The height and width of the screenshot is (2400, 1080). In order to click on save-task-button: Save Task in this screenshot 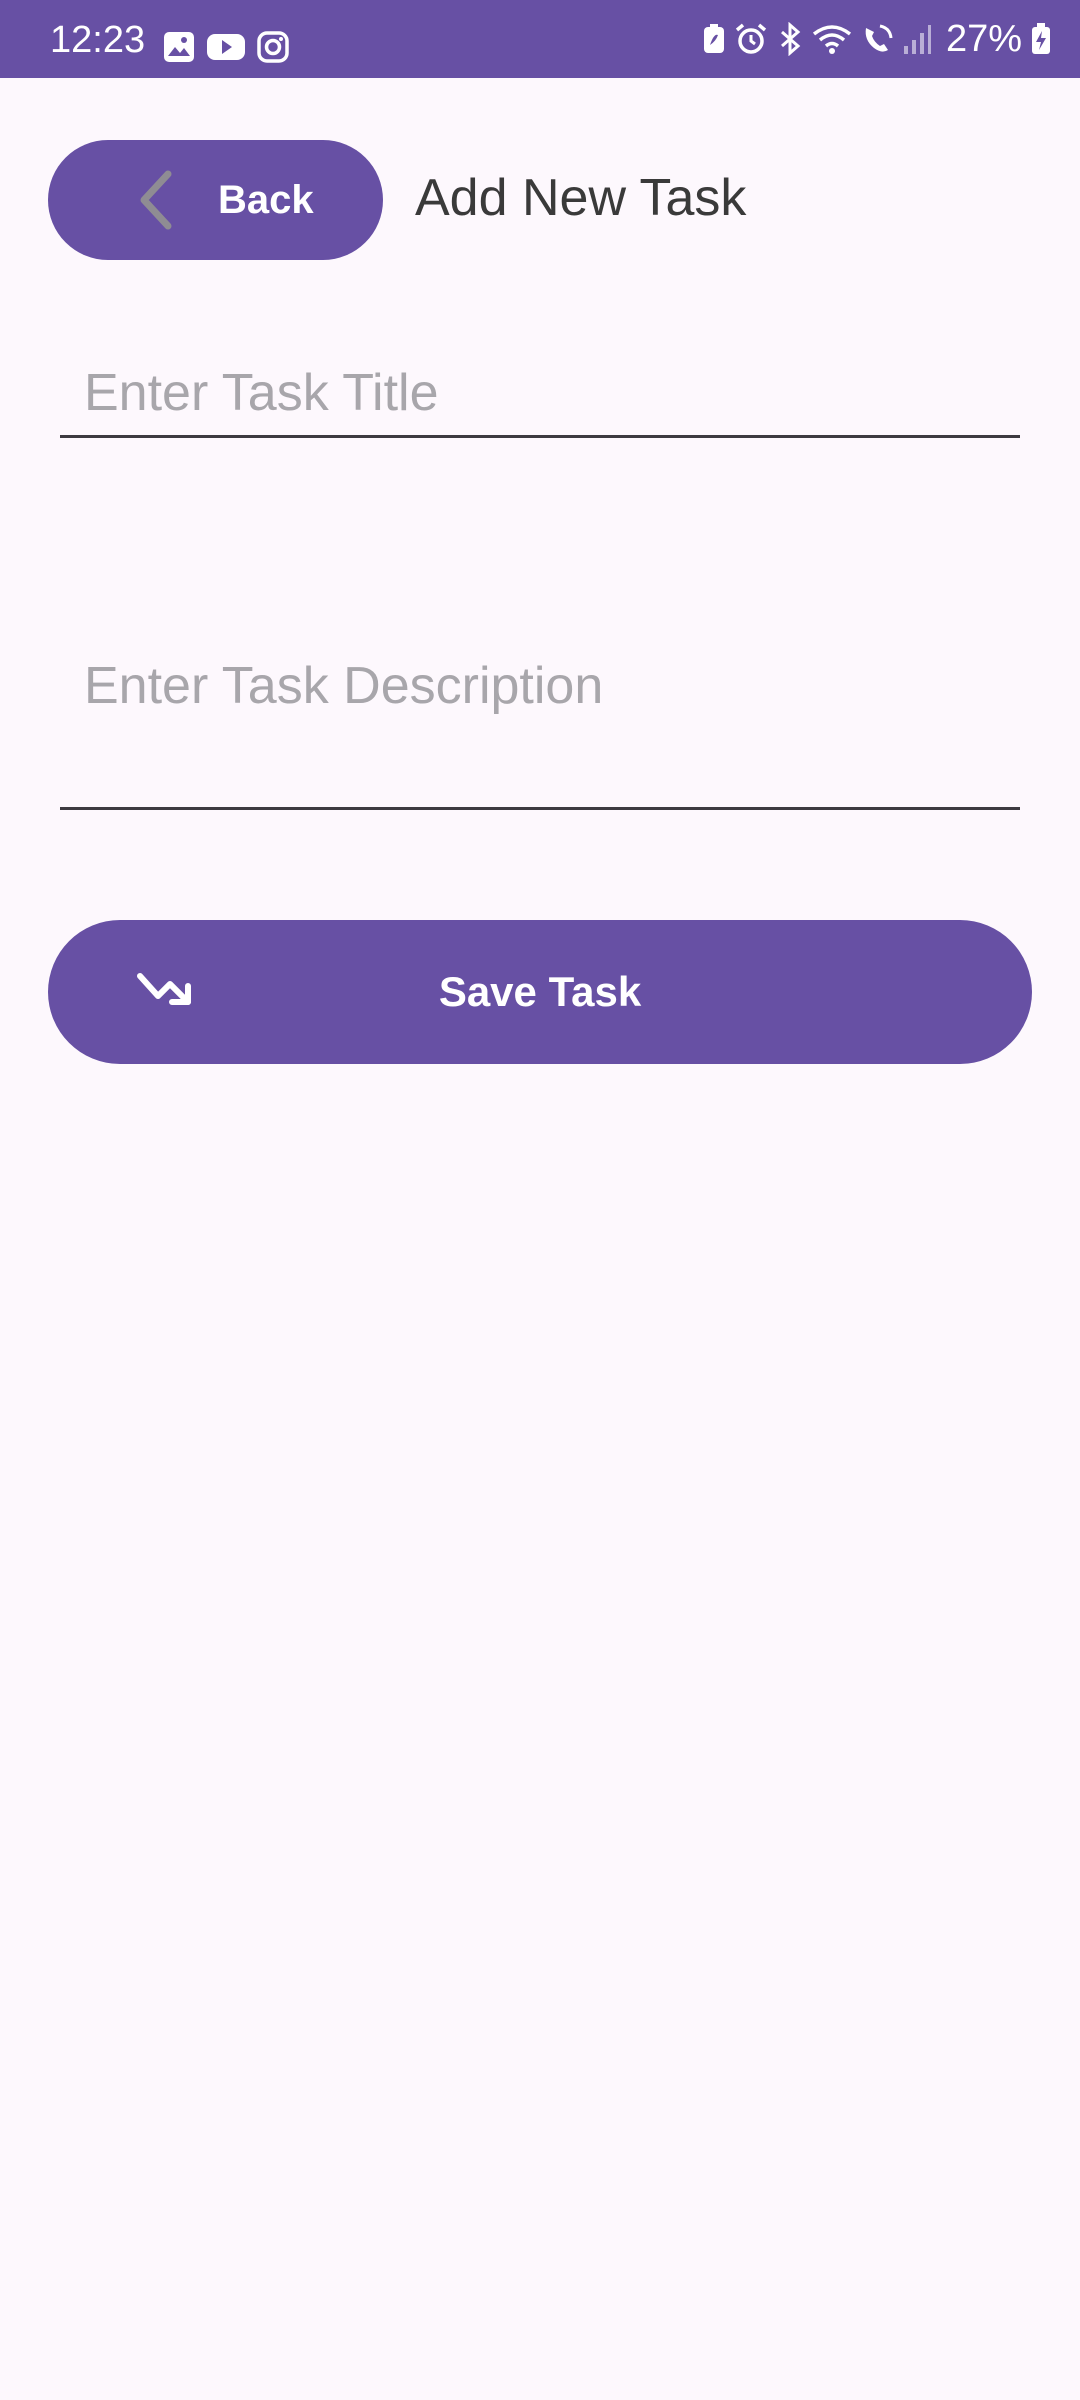, I will do `click(540, 992)`.